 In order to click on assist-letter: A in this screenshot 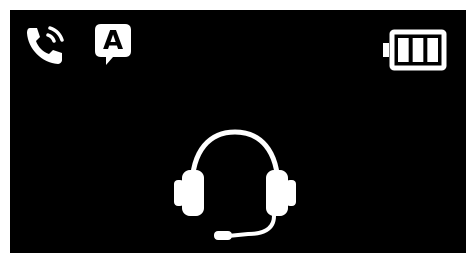, I will do `click(113, 41)`.